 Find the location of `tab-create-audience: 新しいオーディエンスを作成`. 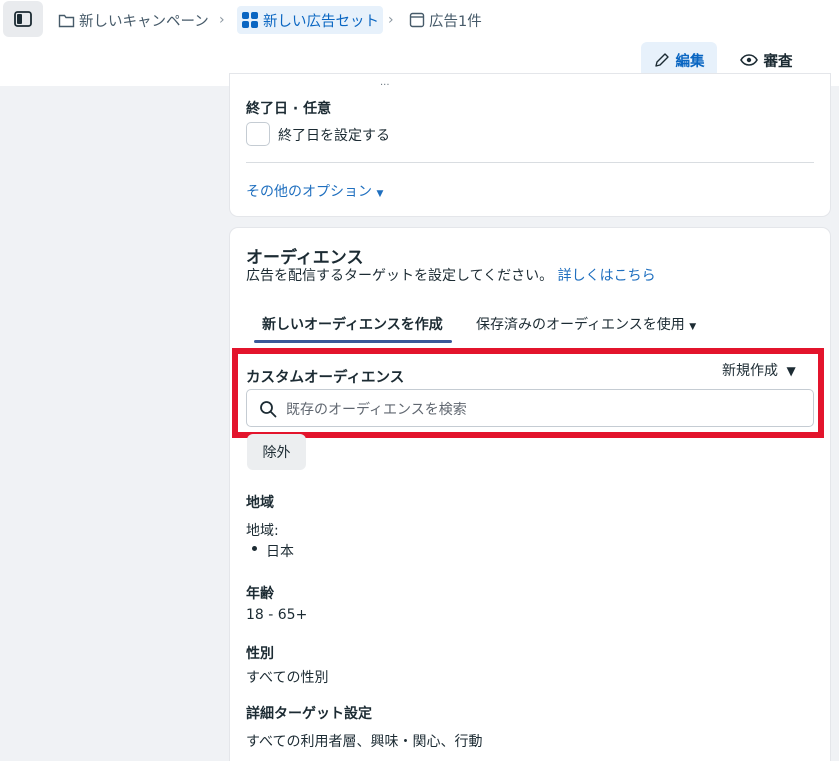

tab-create-audience: 新しいオーディエンスを作成 is located at coordinates (352, 324).